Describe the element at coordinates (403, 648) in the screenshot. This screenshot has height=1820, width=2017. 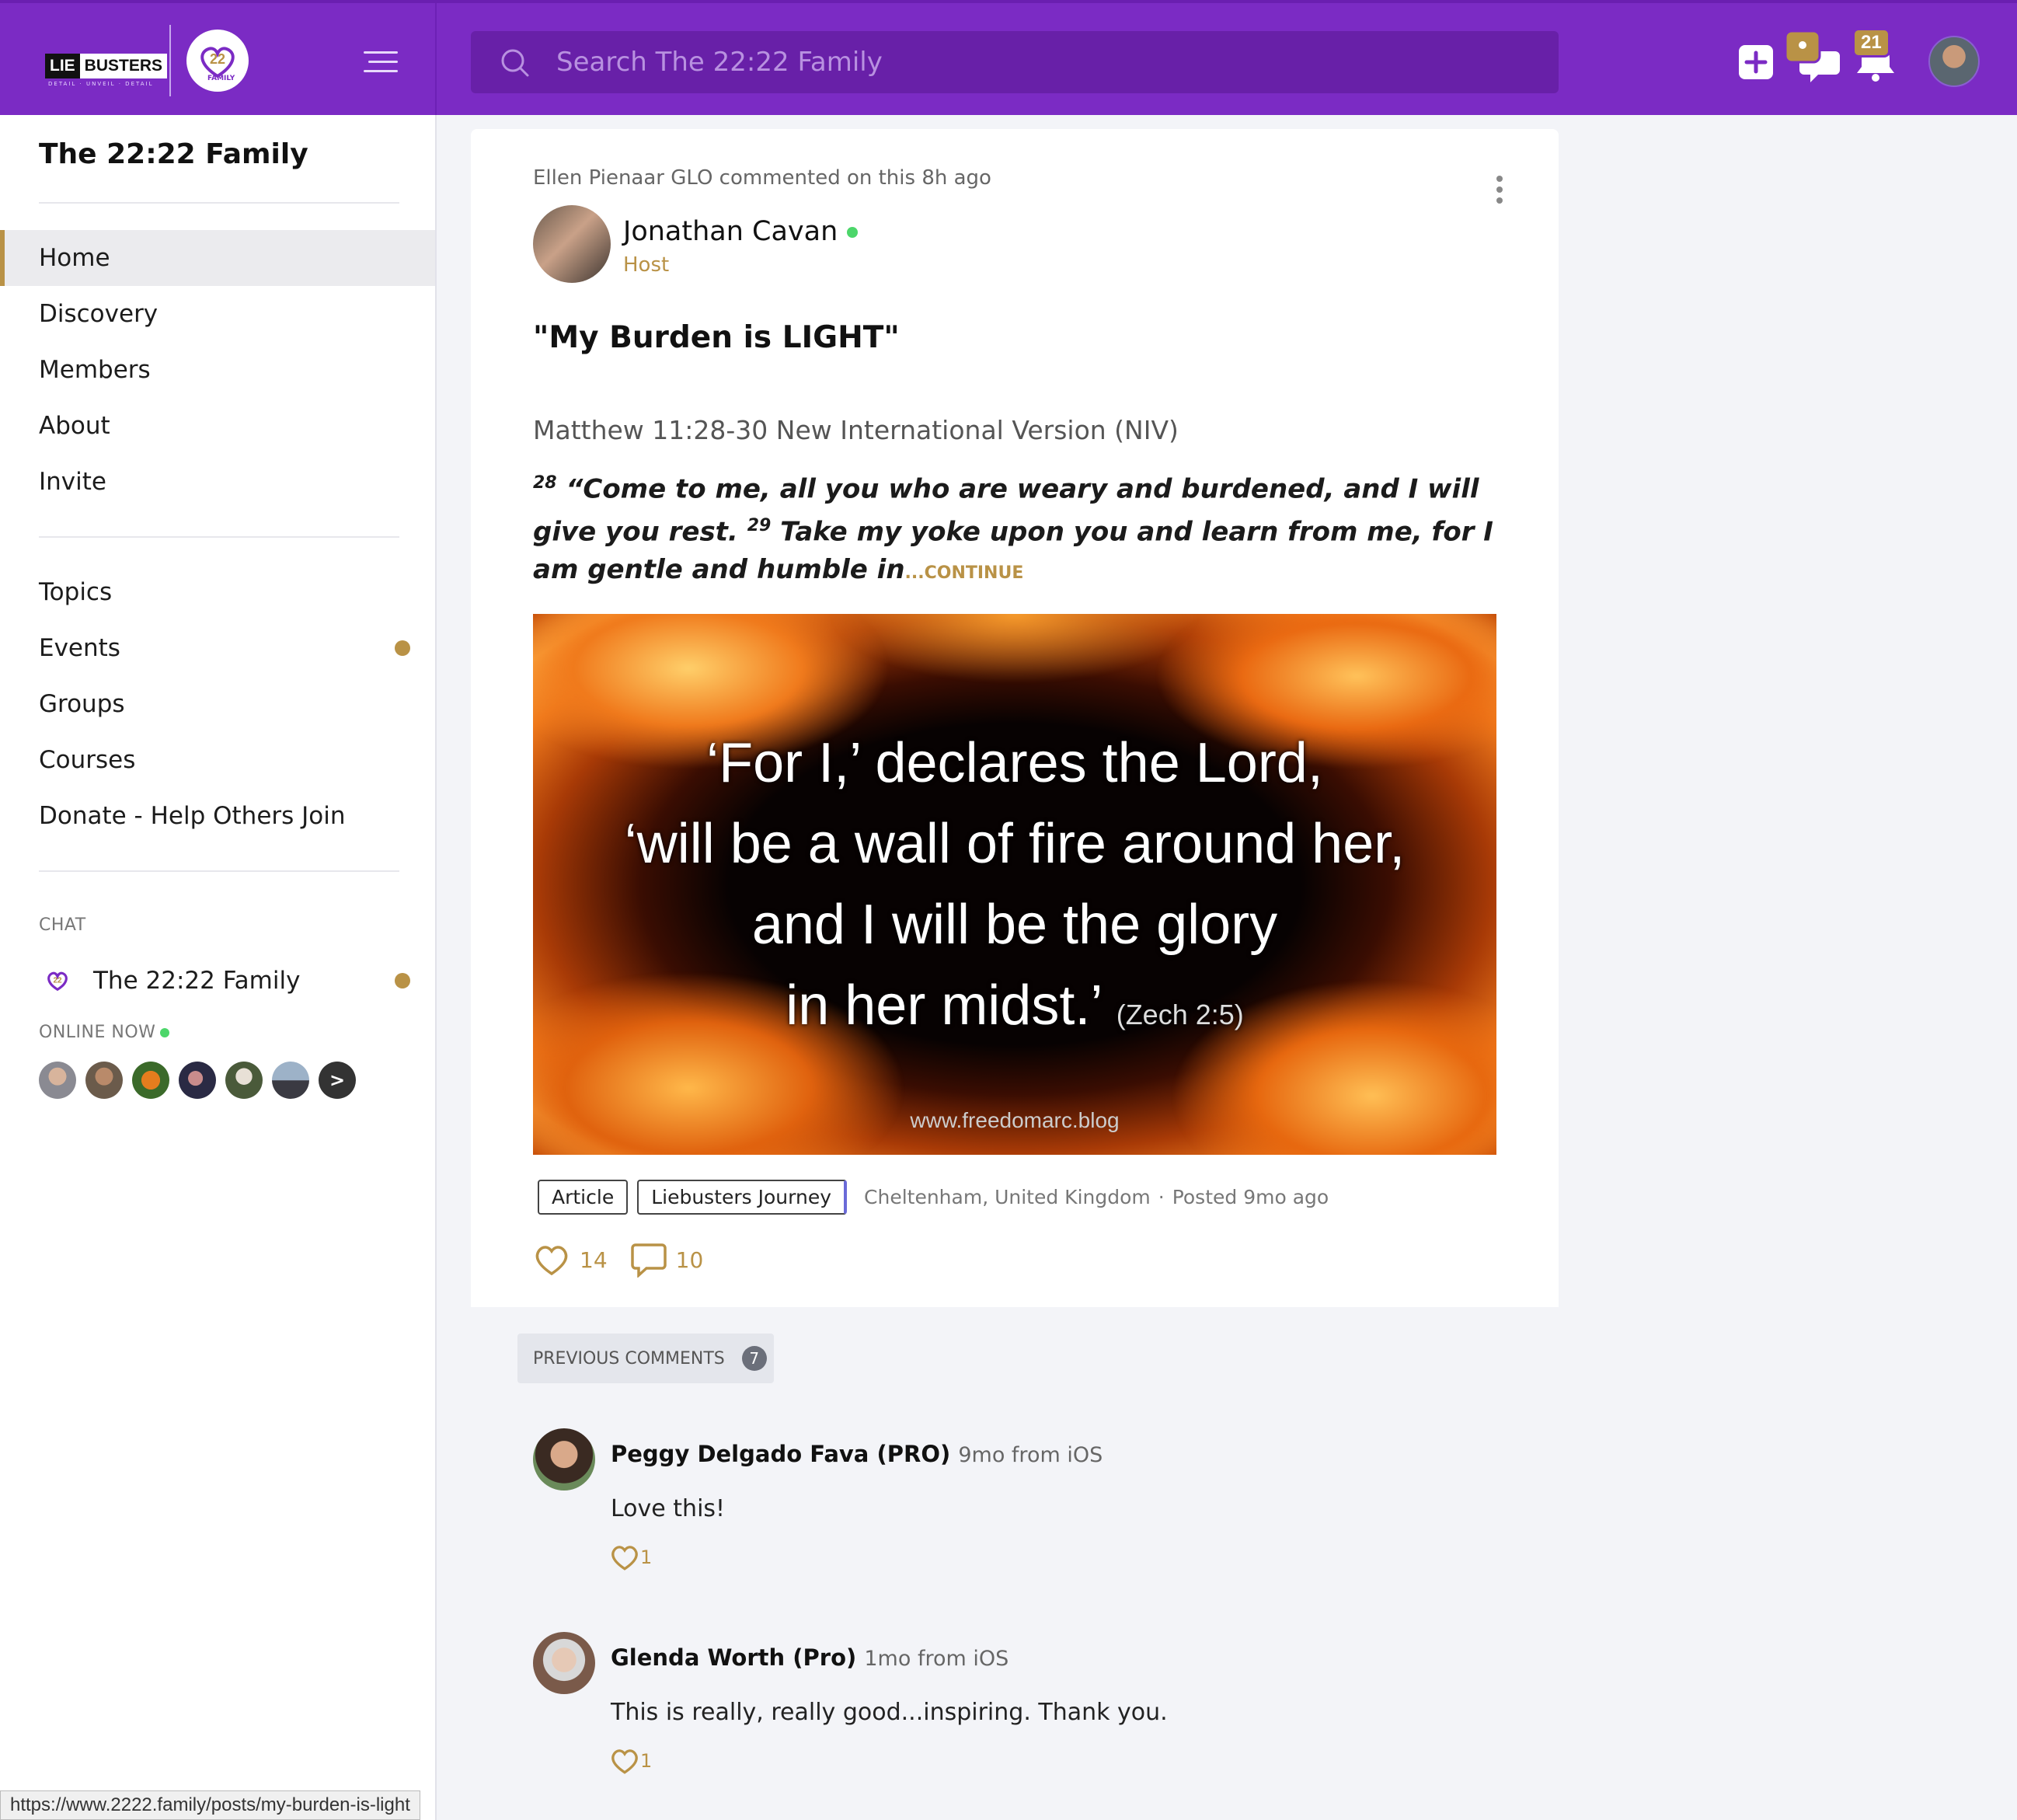
I see `unread-dot` at that location.